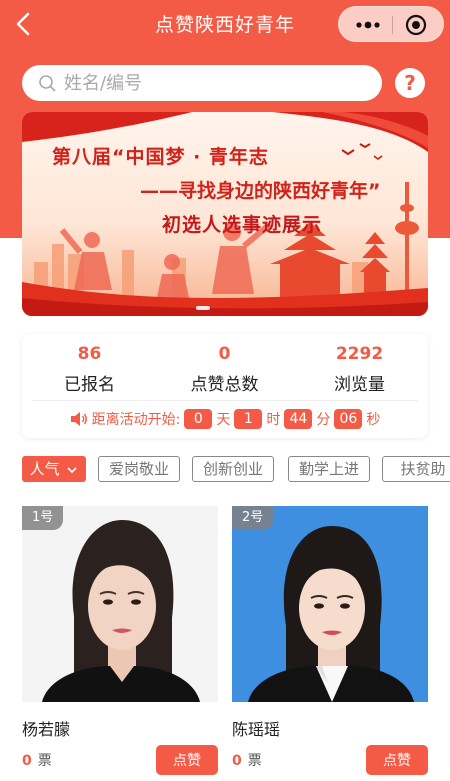 The image size is (450, 781). Describe the element at coordinates (225, 23) in the screenshot. I see `nav-bar: 点赞陕西好青年` at that location.